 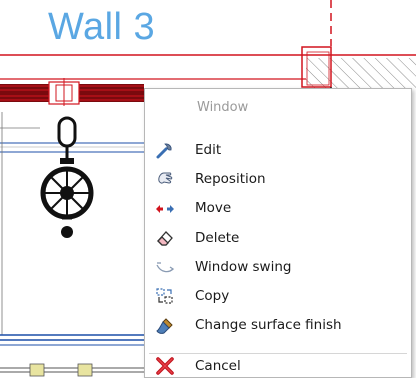 I want to click on menu-item-label: Move, so click(x=213, y=208).